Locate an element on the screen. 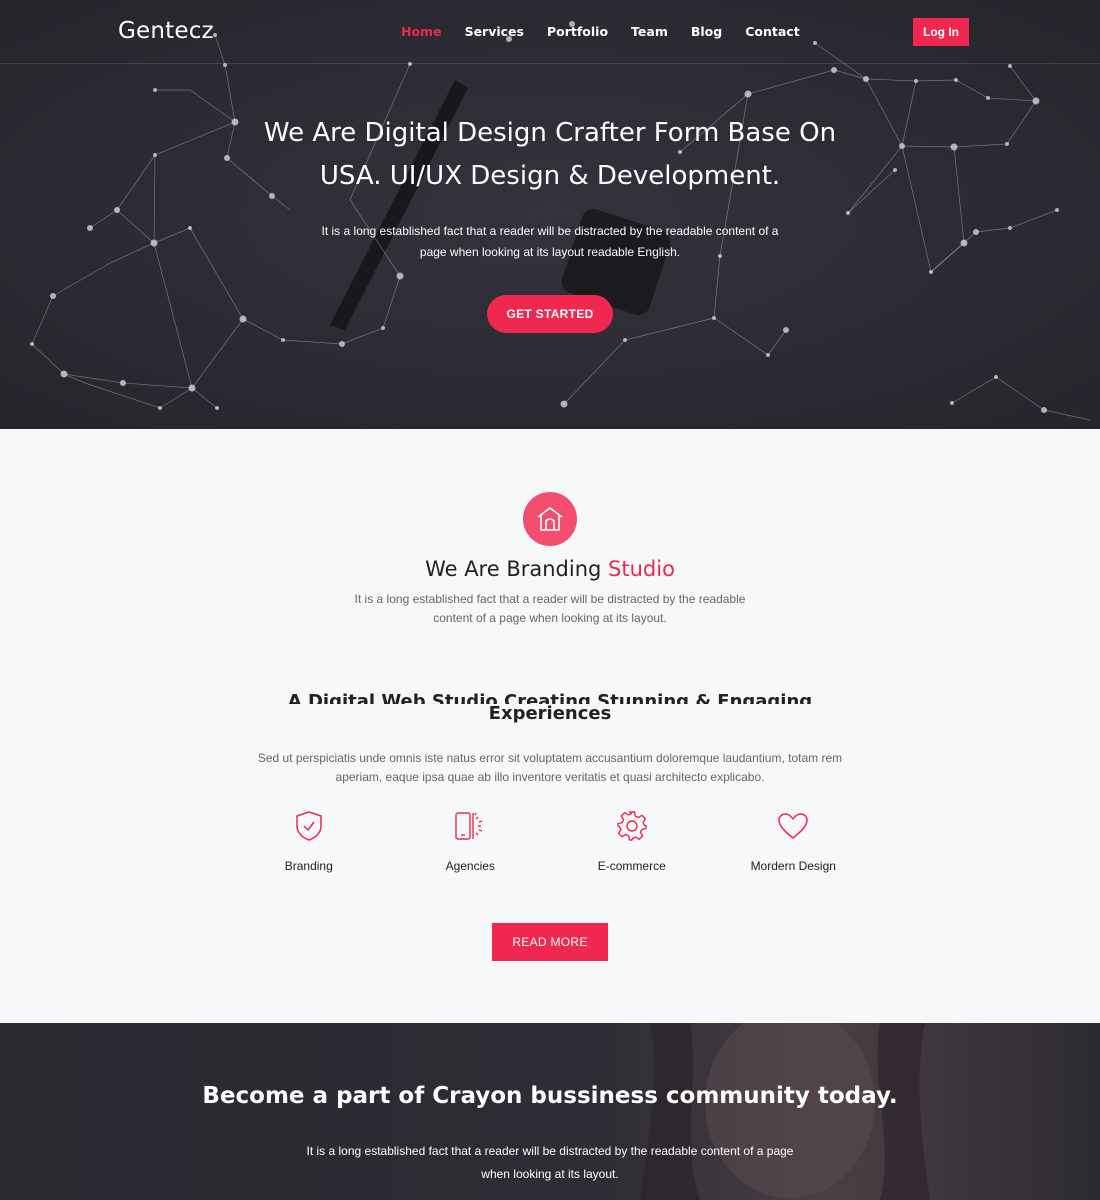 This screenshot has height=1200, width=1100. site-logo: Gentecz is located at coordinates (166, 31).